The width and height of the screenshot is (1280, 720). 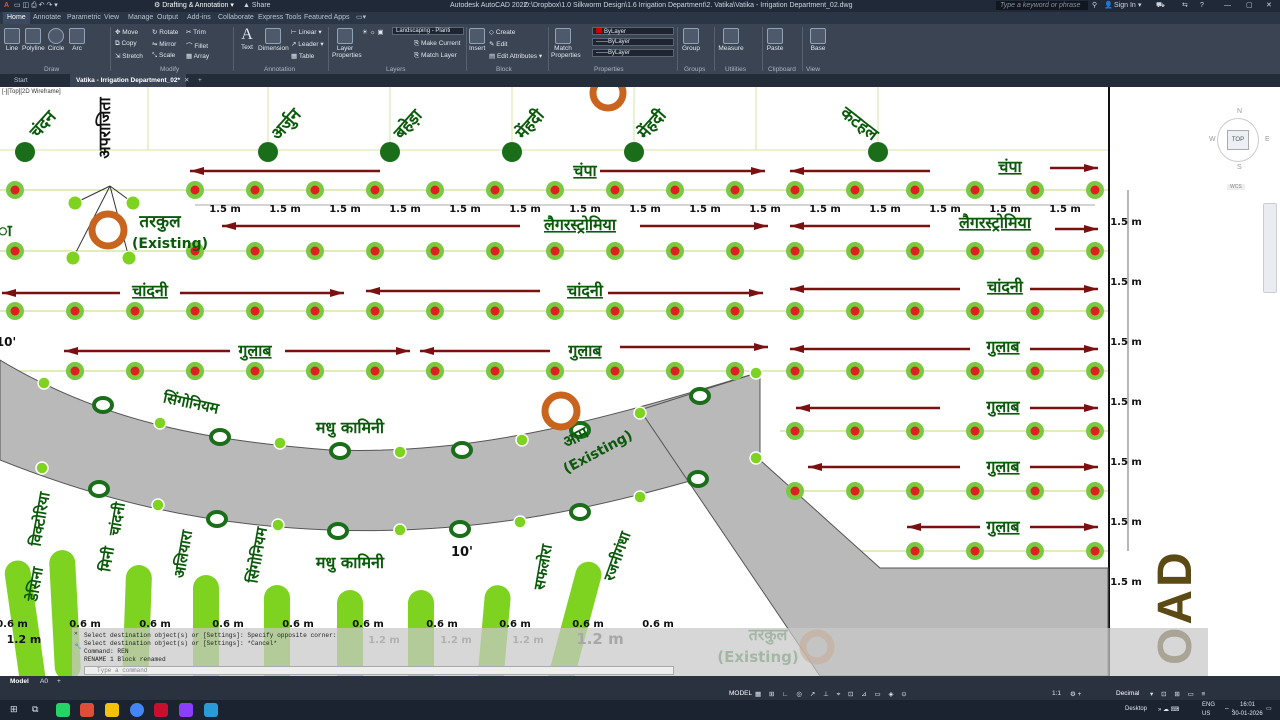 What do you see at coordinates (609, 69) in the screenshot?
I see `properties-panel-label: Properties` at bounding box center [609, 69].